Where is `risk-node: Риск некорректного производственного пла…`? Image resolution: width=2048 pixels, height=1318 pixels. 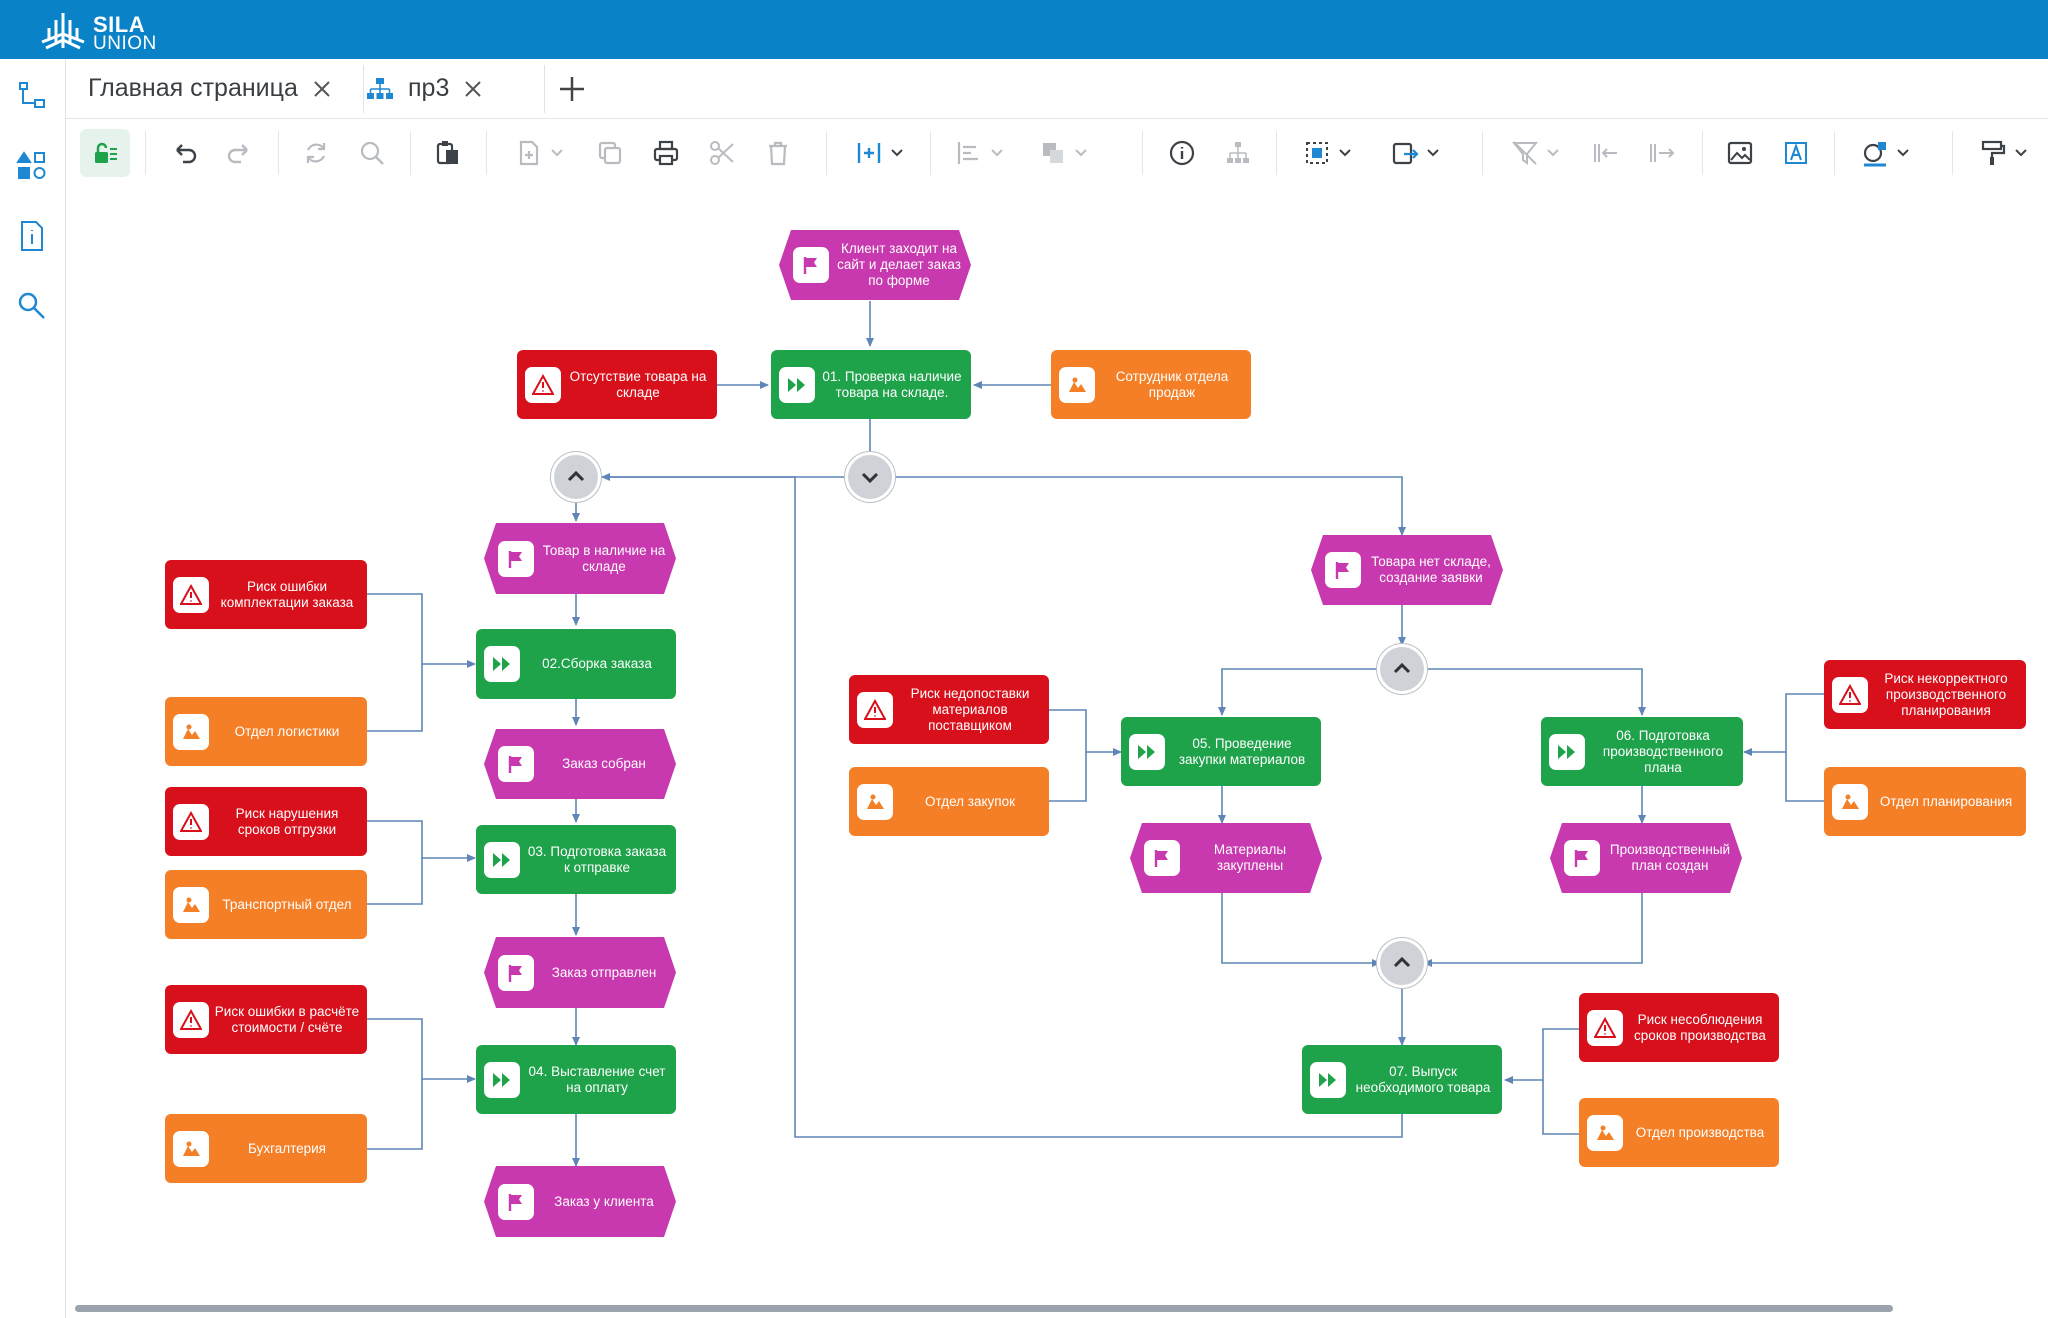 risk-node: Риск некорректного производственного пла… is located at coordinates (1925, 694).